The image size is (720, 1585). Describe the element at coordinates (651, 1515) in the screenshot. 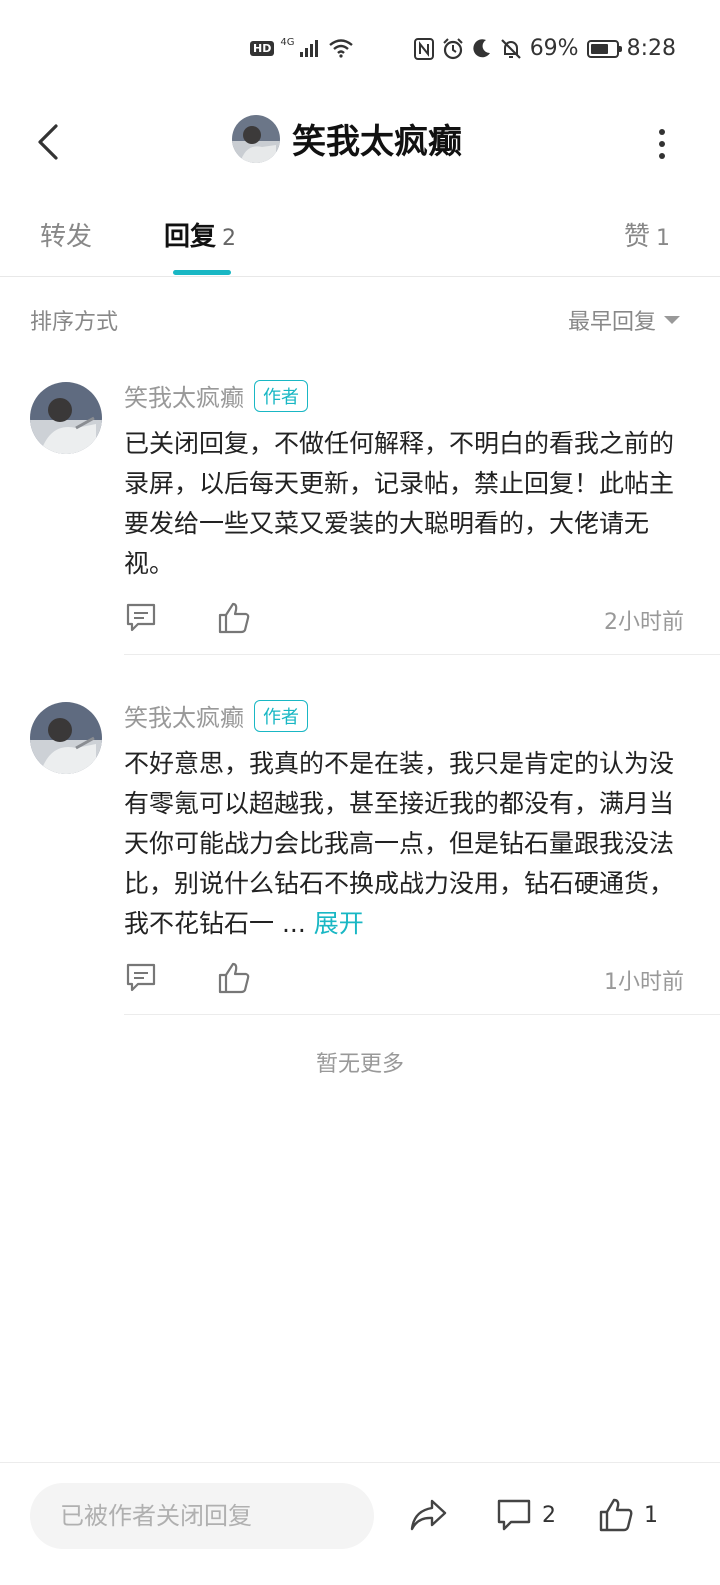

I see `like-count: 1` at that location.